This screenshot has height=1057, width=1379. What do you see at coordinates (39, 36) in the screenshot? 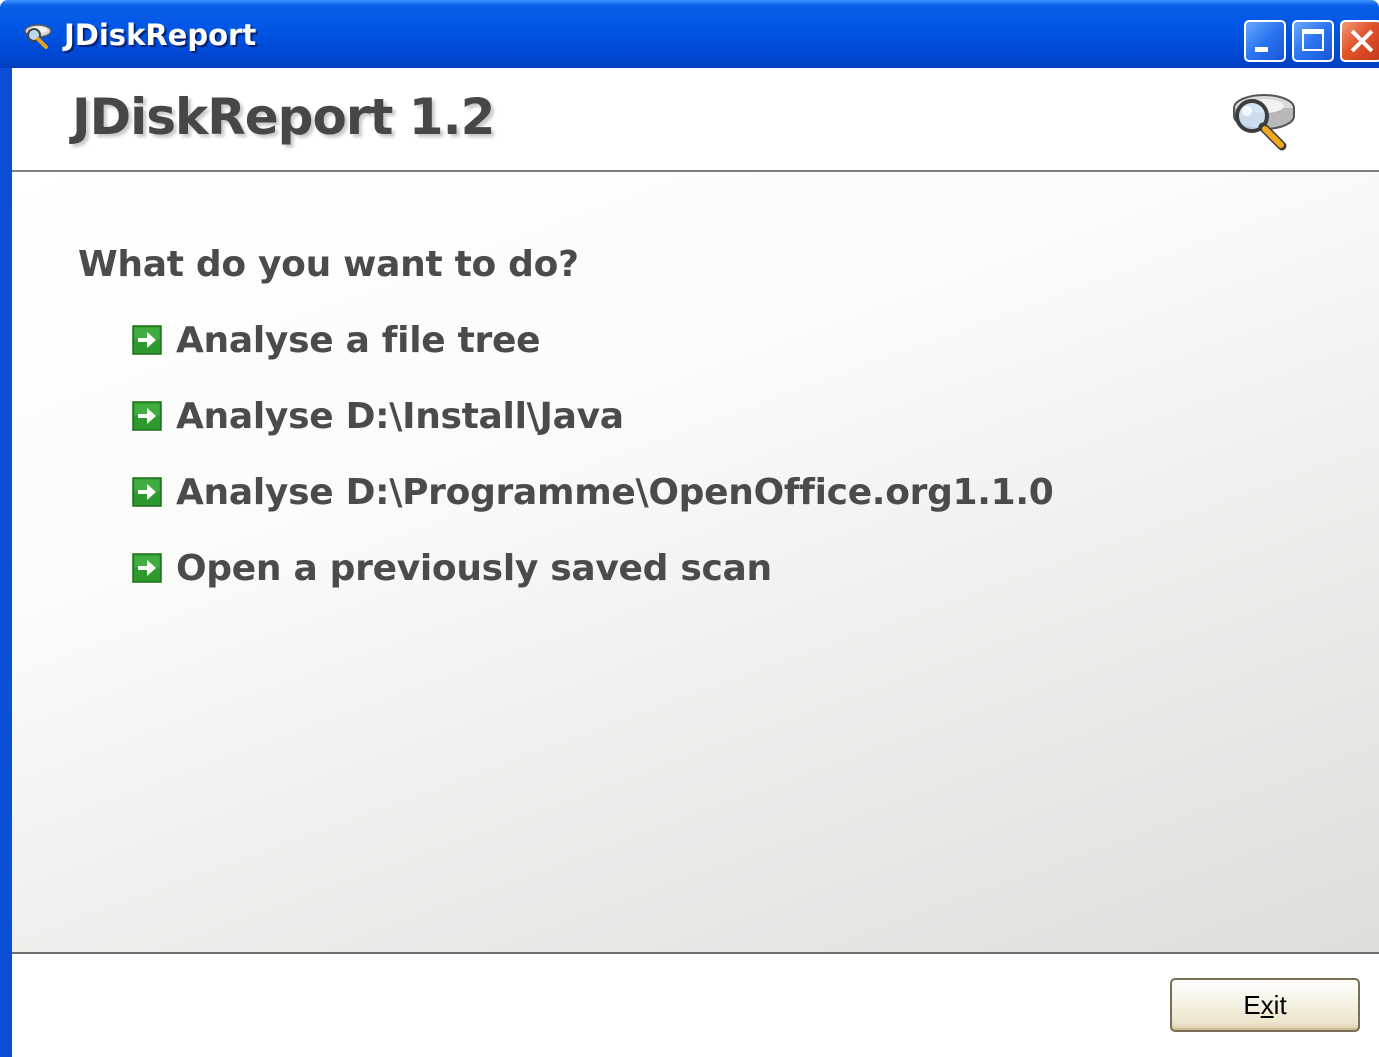
I see `app-icon` at bounding box center [39, 36].